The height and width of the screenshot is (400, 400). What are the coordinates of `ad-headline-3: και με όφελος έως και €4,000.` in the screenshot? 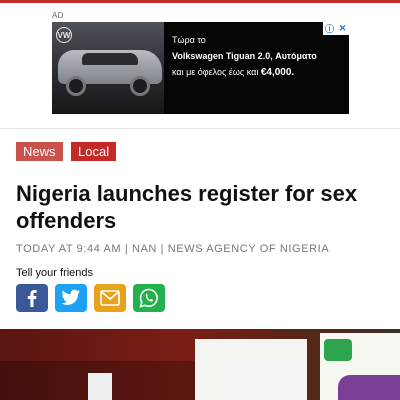 It's located at (233, 72).